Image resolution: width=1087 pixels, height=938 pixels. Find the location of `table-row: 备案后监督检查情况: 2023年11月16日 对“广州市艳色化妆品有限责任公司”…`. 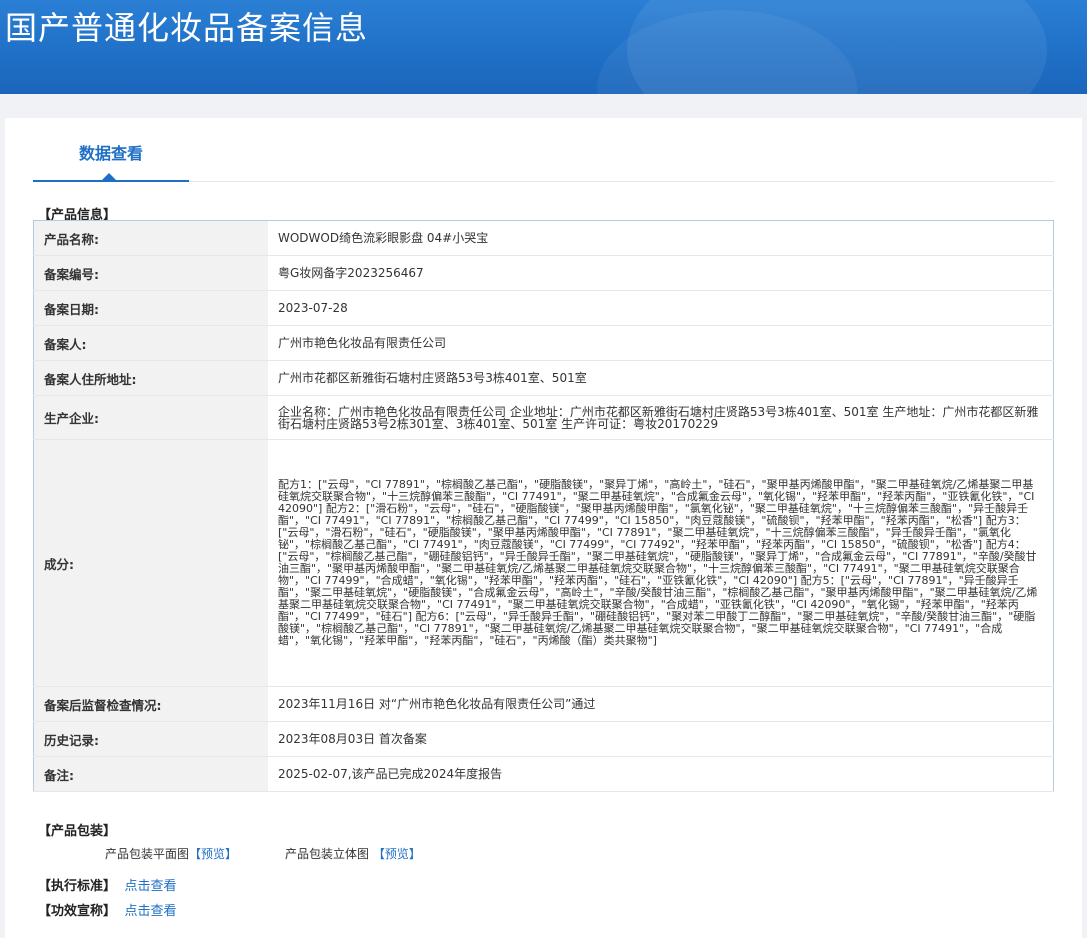

table-row: 备案后监督检查情况: 2023年11月16日 对“广州市艳色化妆品有限责任公司”… is located at coordinates (543, 704).